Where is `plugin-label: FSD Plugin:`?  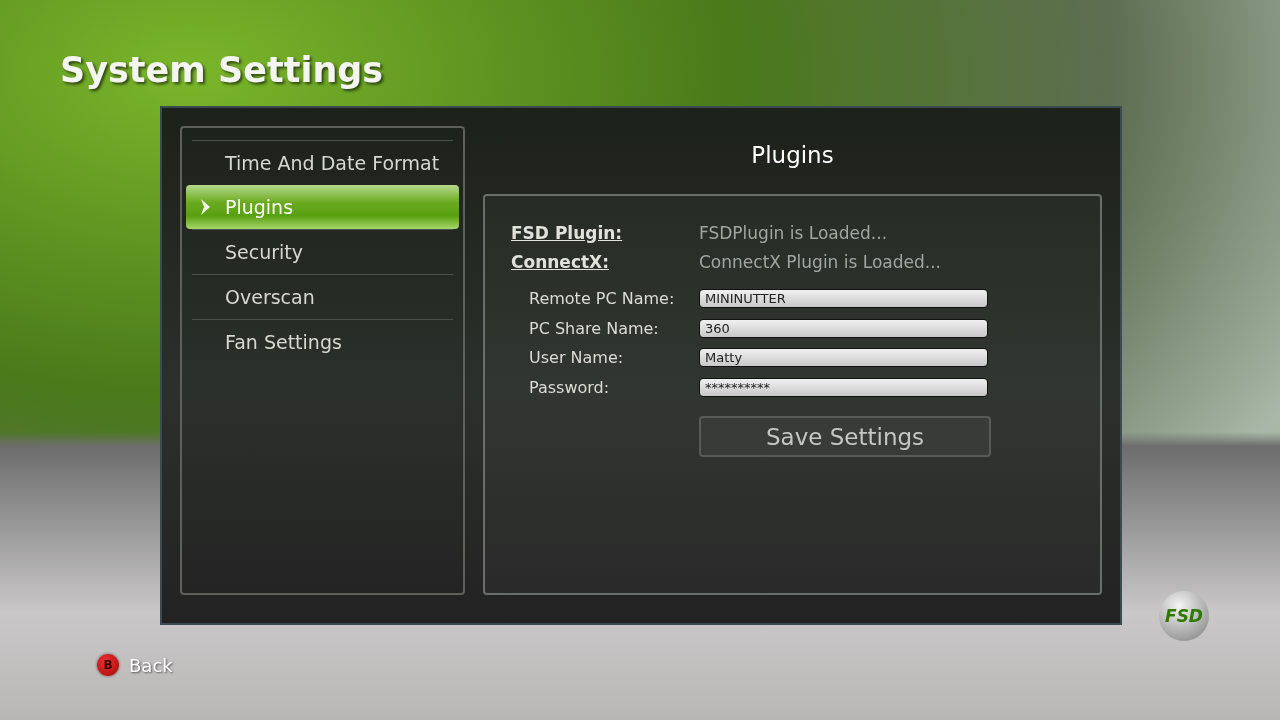 plugin-label: FSD Plugin: is located at coordinates (567, 232).